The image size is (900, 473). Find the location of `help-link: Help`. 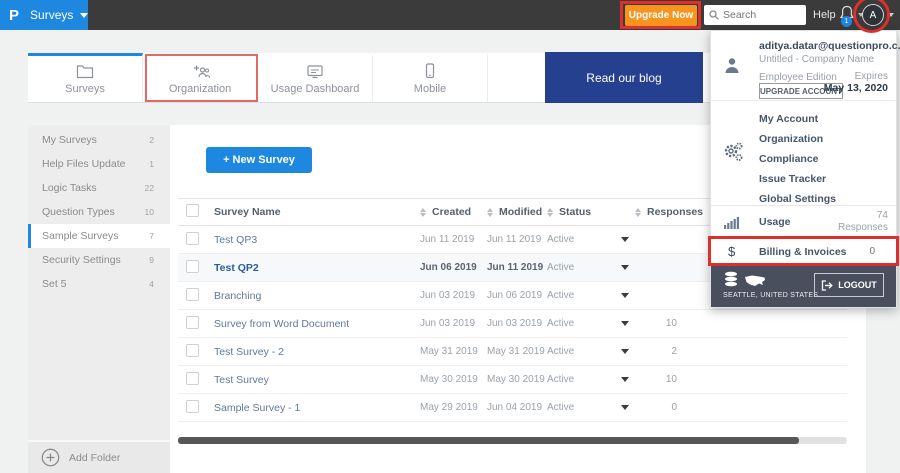

help-link: Help is located at coordinates (824, 15).